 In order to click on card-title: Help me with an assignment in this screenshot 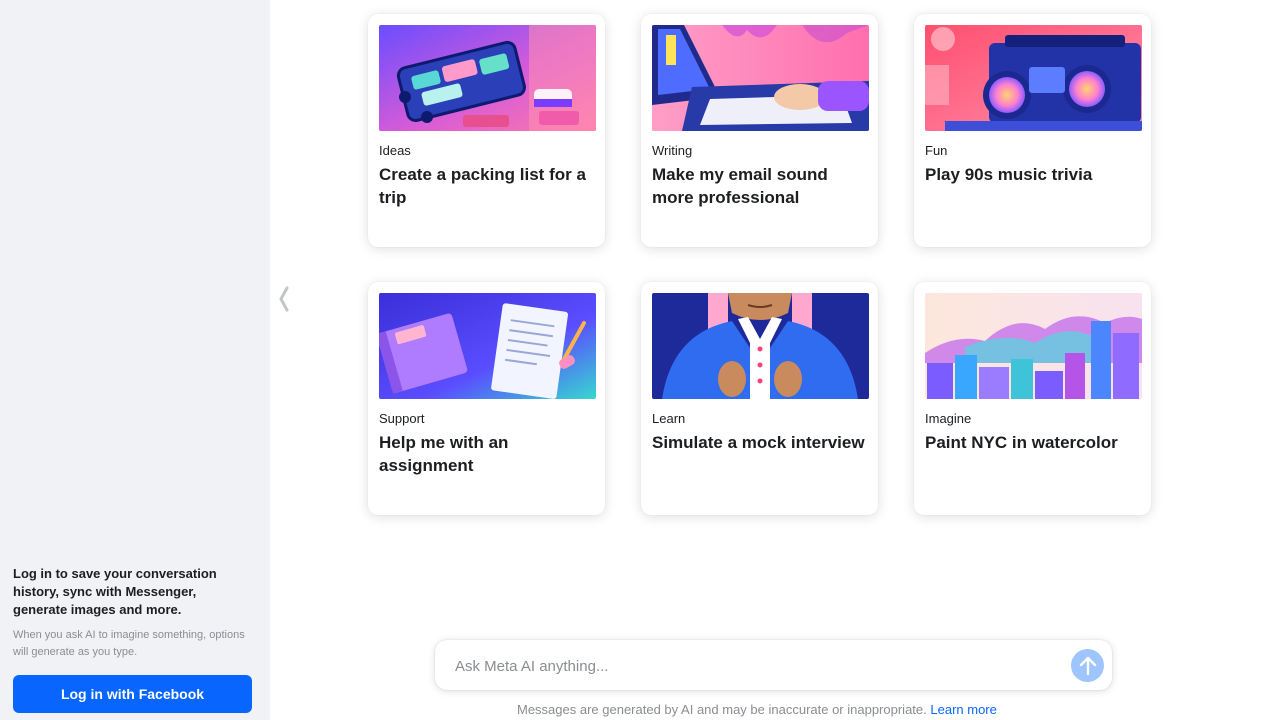, I will do `click(444, 454)`.